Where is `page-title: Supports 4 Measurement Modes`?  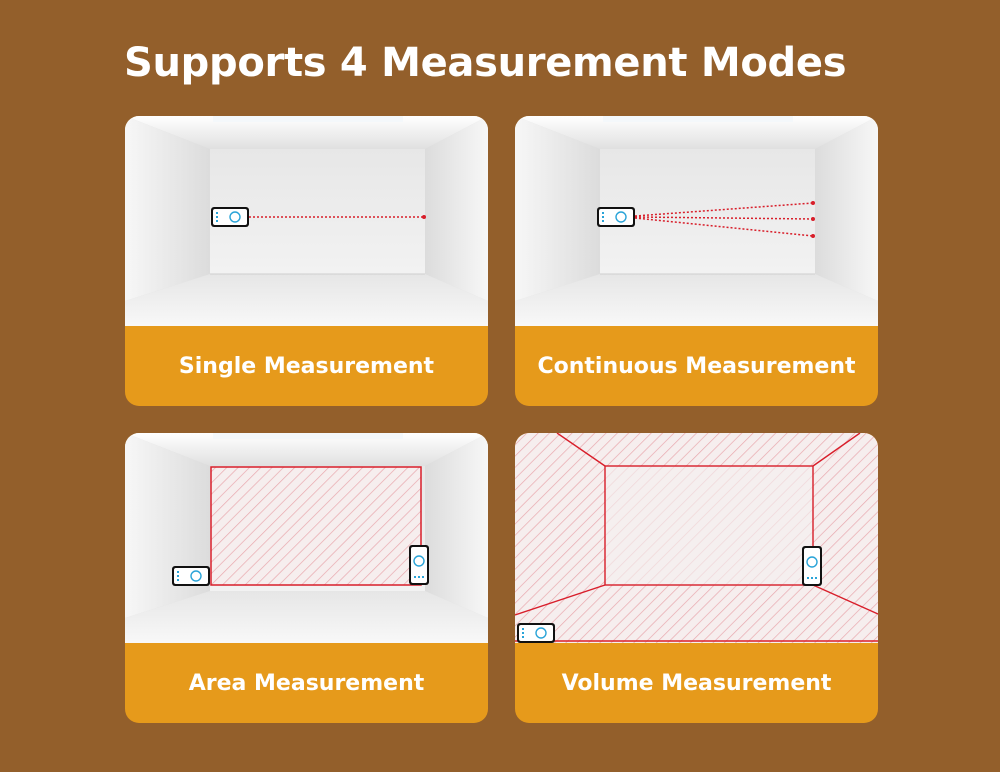 page-title: Supports 4 Measurement Modes is located at coordinates (485, 63).